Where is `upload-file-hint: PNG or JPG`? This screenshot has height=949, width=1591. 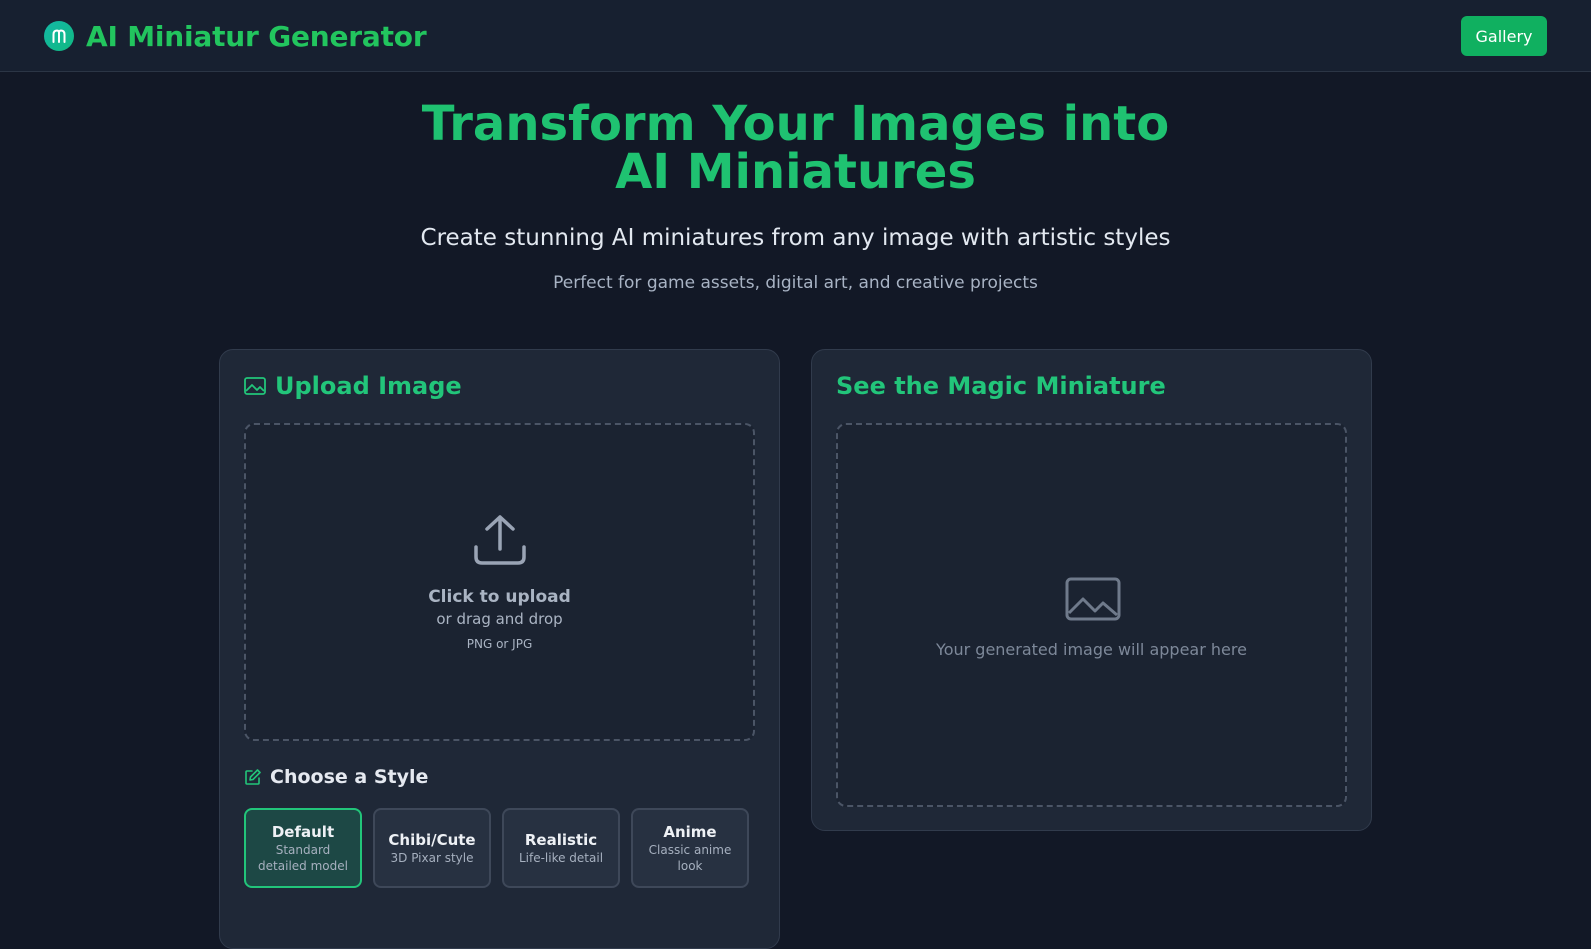
upload-file-hint: PNG or JPG is located at coordinates (499, 644).